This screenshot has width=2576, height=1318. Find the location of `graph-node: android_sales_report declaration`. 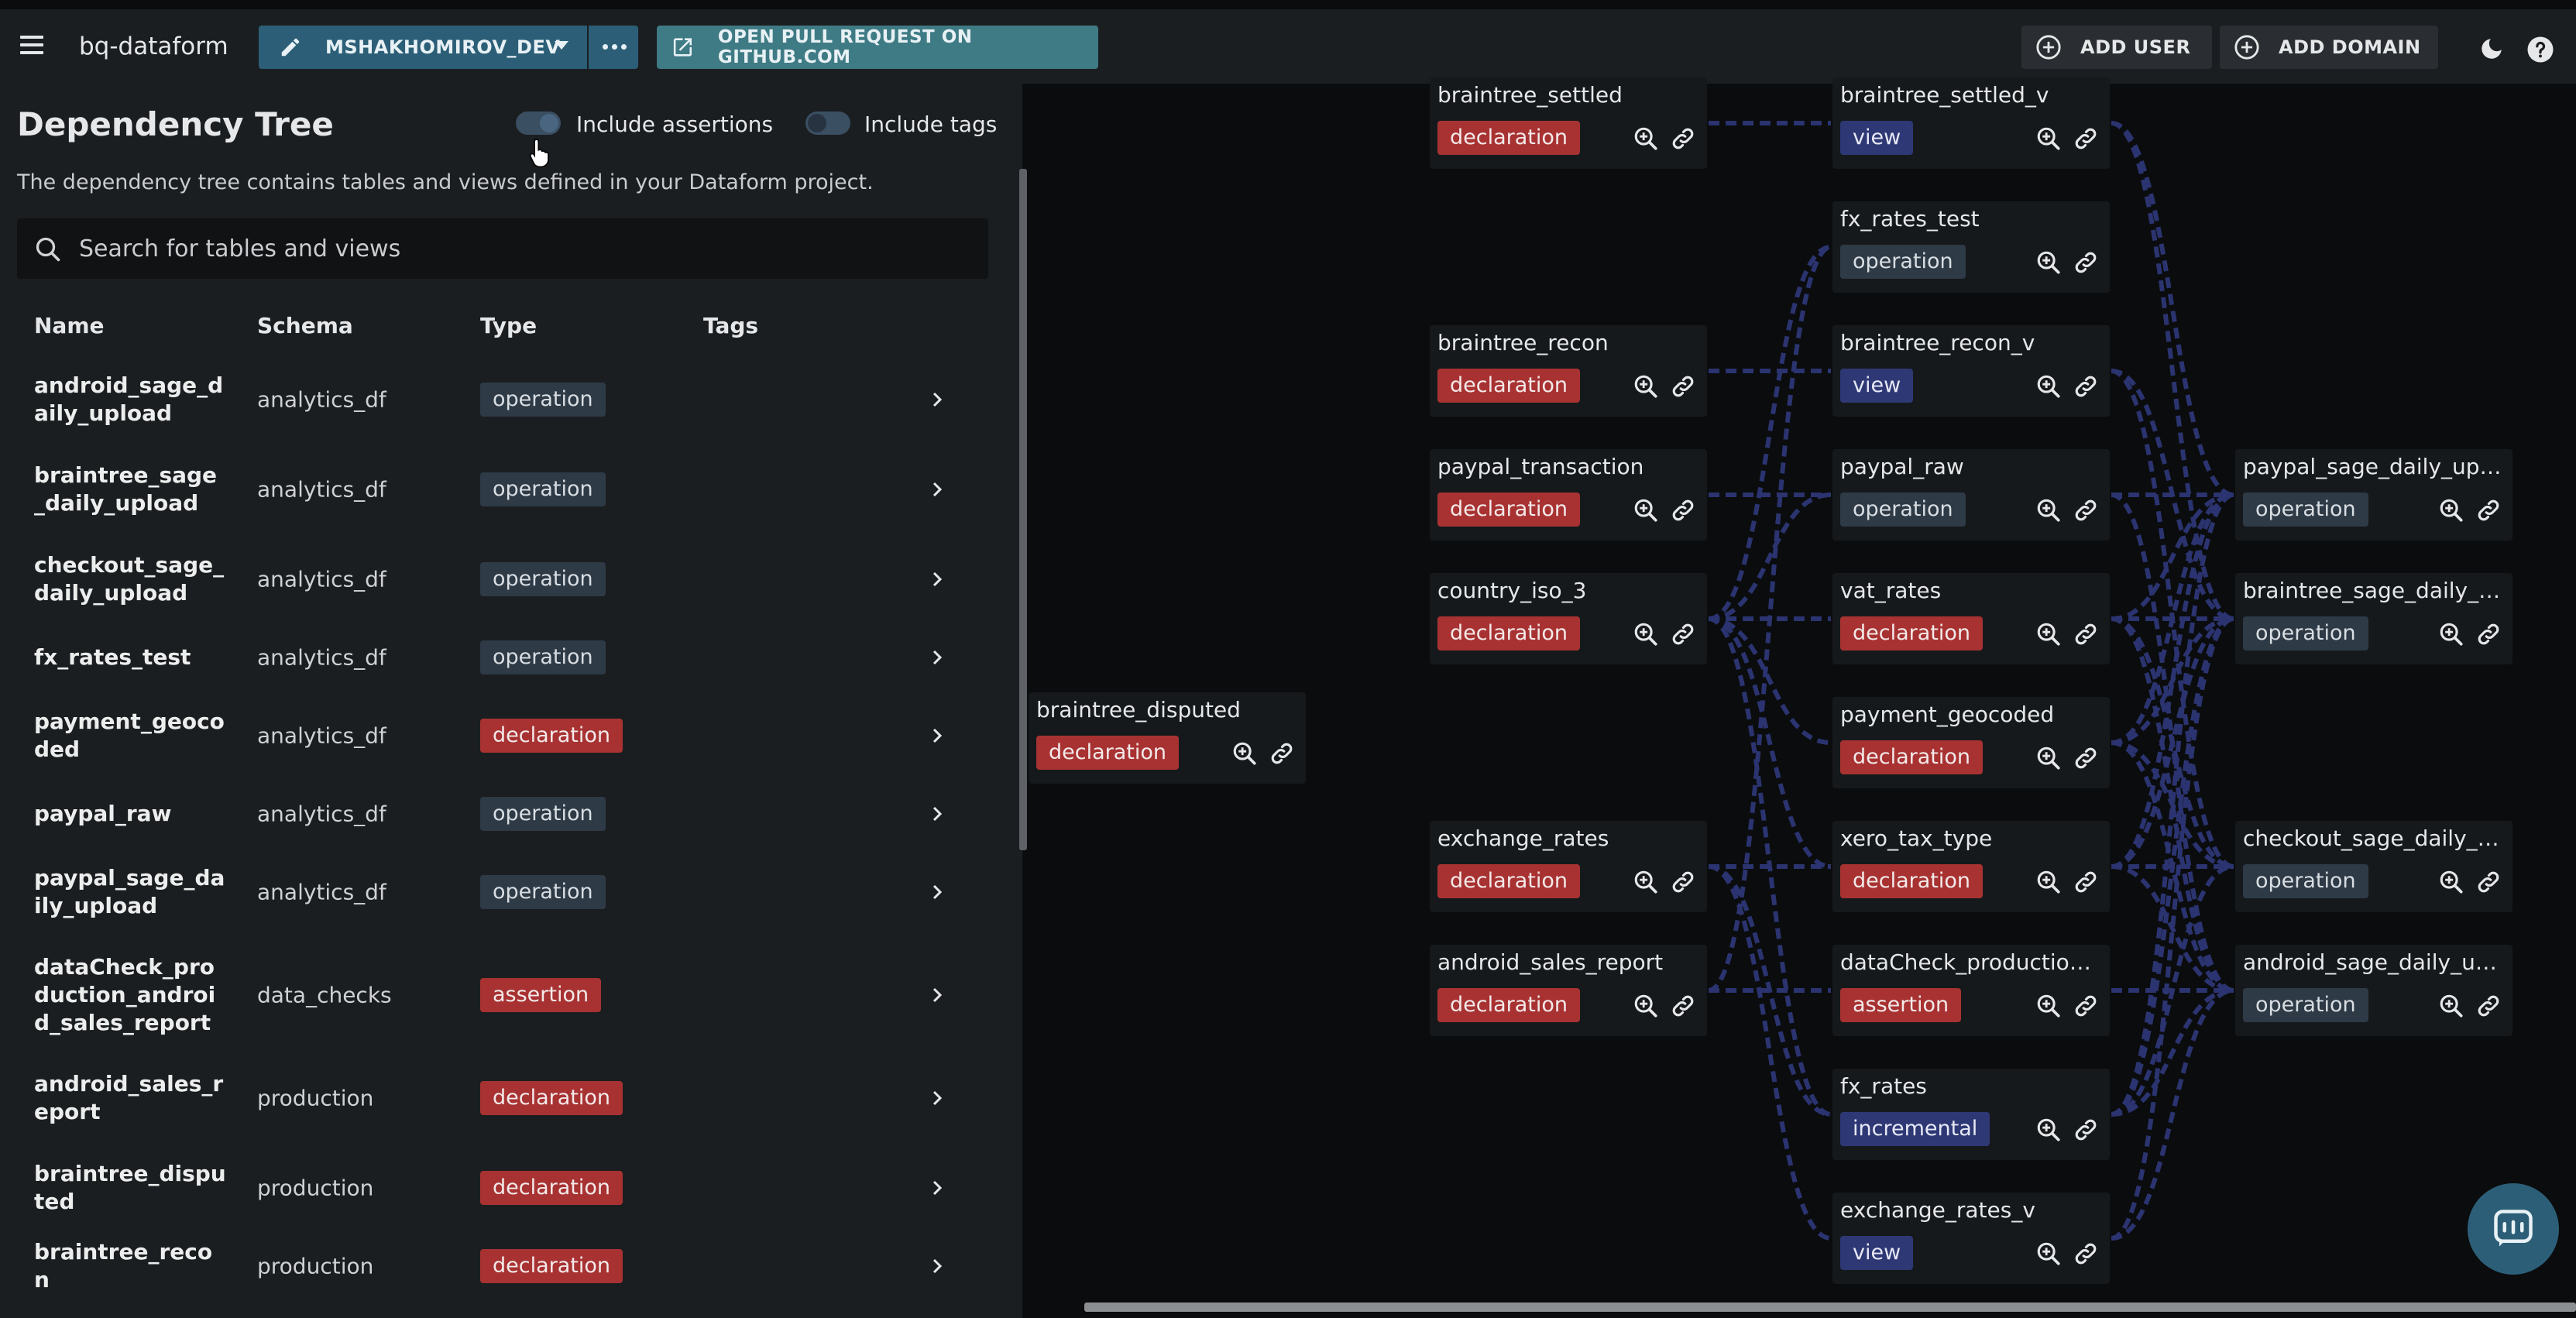

graph-node: android_sales_report declaration is located at coordinates (1568, 990).